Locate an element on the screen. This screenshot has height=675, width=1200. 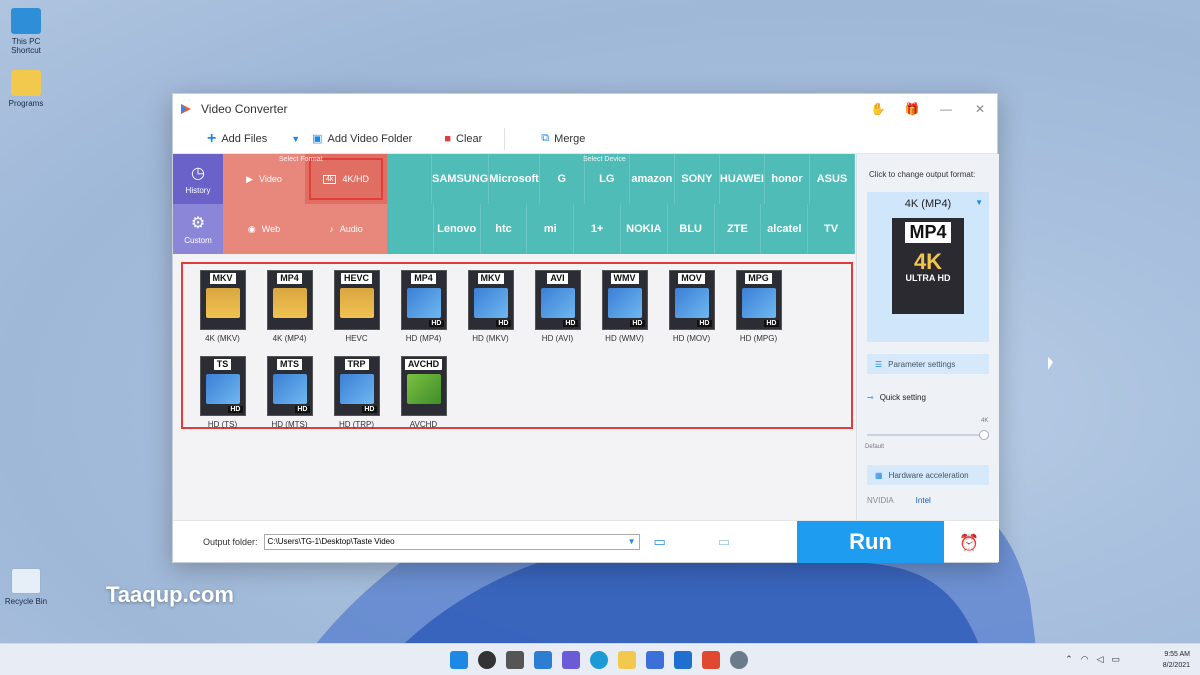
add-video-folder-button: ▣ Add Video Folder is located at coordinates (362, 139).